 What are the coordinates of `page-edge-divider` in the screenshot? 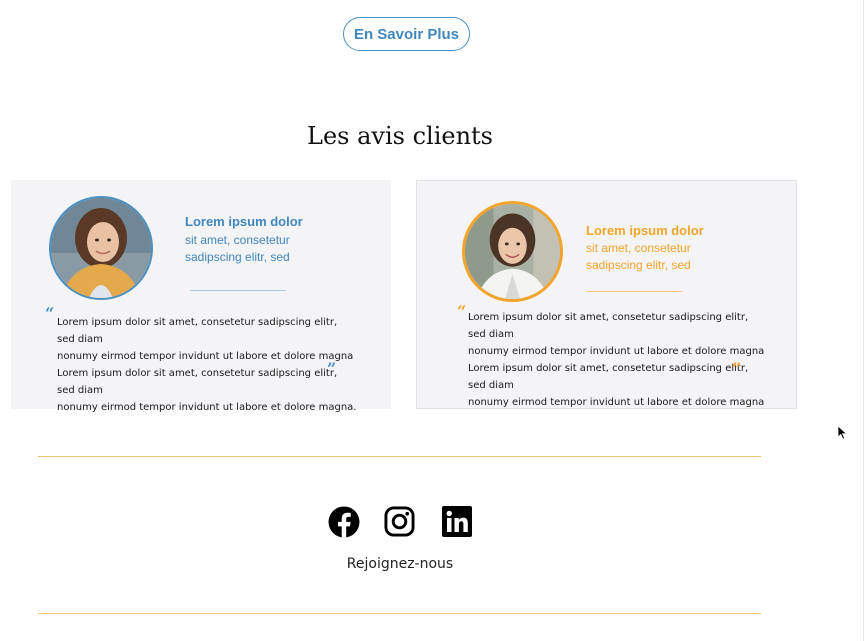 It's located at (863, 320).